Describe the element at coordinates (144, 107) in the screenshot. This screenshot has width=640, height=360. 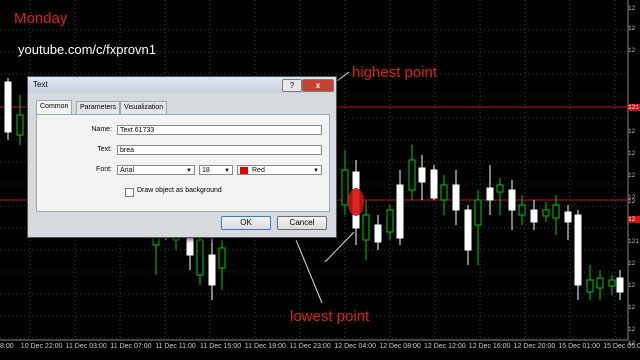
I see `tab-visualization: Visualization` at that location.